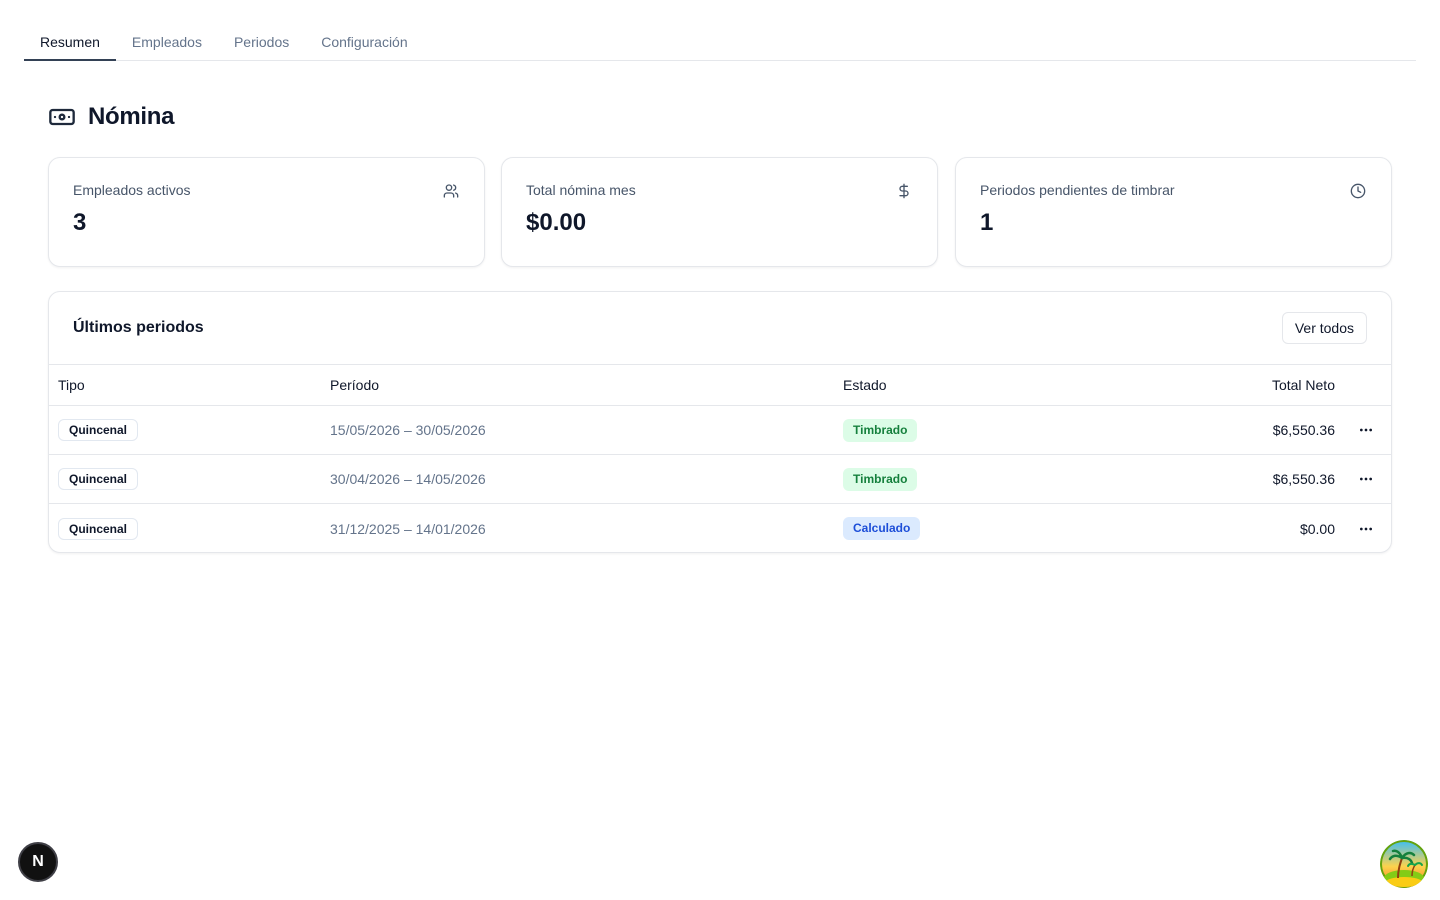  Describe the element at coordinates (62, 117) in the screenshot. I see `banknote-icon` at that location.